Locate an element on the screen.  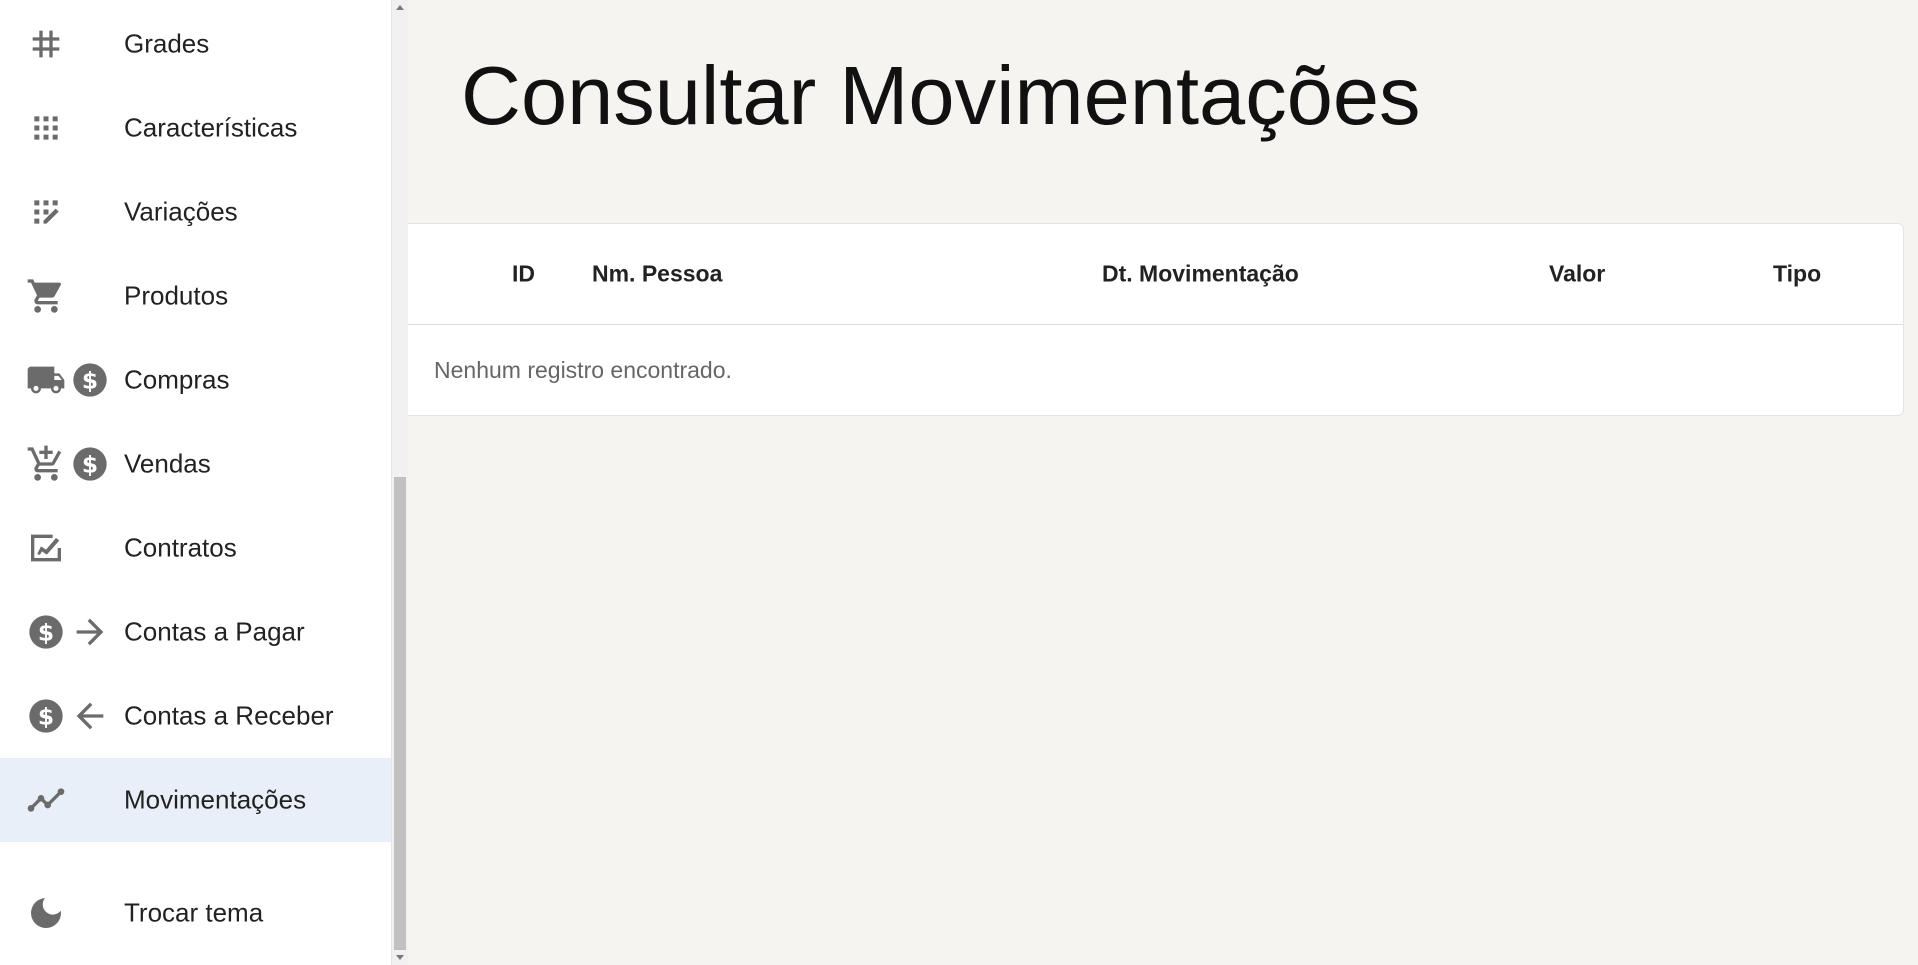
sidebar-item-label: Contas a Receber is located at coordinates (229, 715).